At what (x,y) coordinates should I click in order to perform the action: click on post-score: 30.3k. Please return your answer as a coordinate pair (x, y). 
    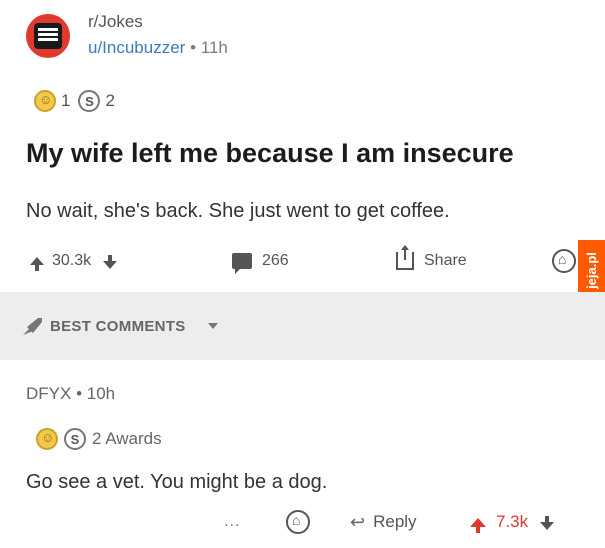
    Looking at the image, I should click on (72, 260).